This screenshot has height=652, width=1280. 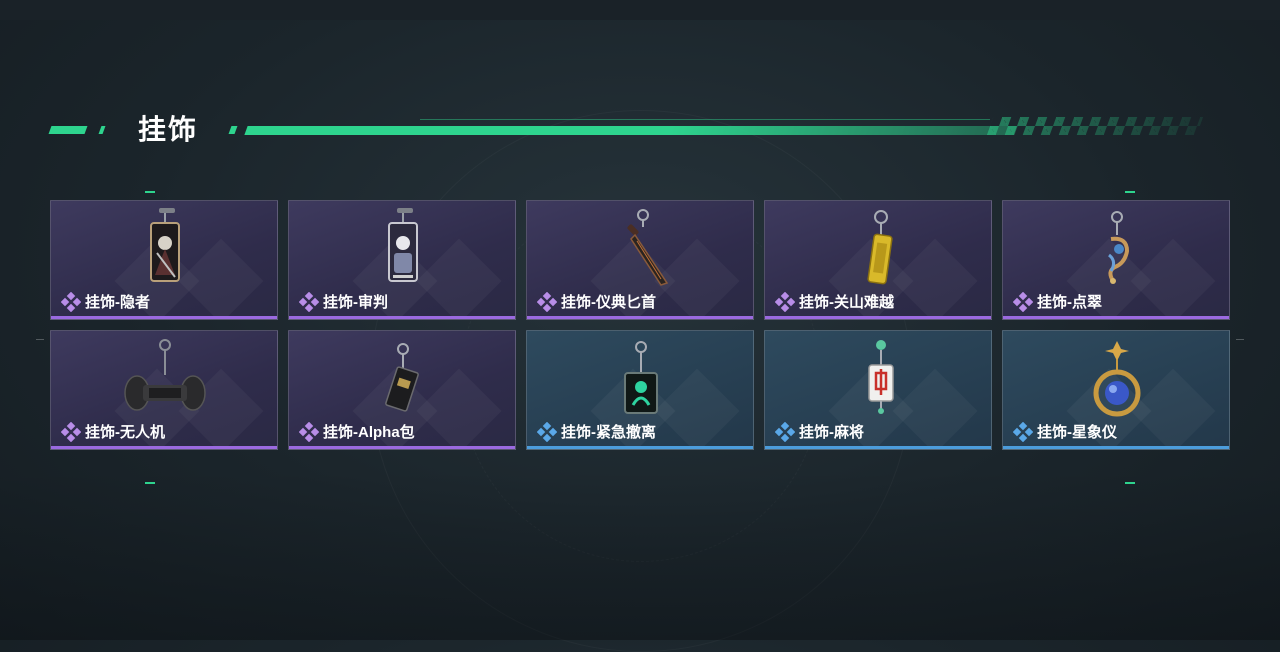 I want to click on pendant-label: 挂饰-仪典匕首, so click(x=608, y=302).